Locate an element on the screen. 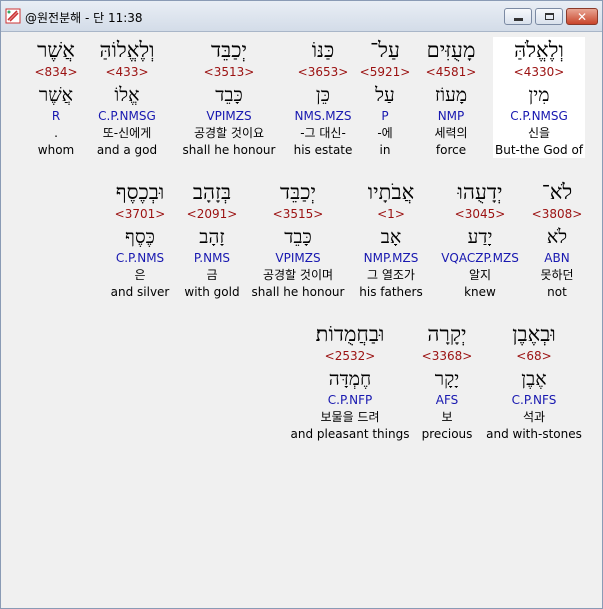 The image size is (603, 609). close-icon: ✕ is located at coordinates (582, 16).